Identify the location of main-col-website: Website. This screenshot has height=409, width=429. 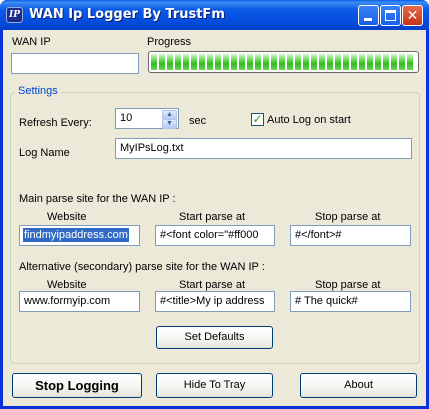
(67, 217).